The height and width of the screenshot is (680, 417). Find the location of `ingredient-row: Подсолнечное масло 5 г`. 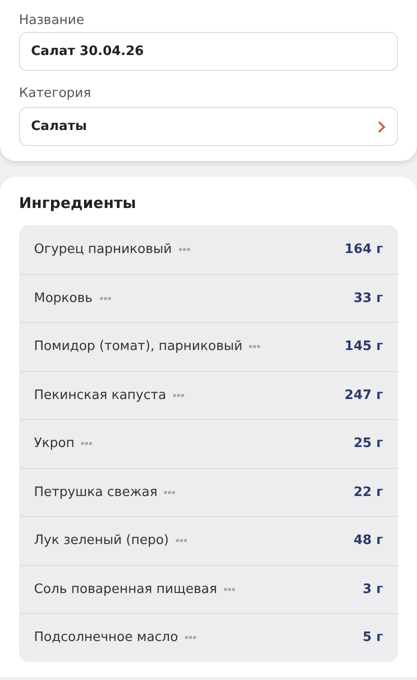

ingredient-row: Подсолнечное масло 5 г is located at coordinates (208, 637).